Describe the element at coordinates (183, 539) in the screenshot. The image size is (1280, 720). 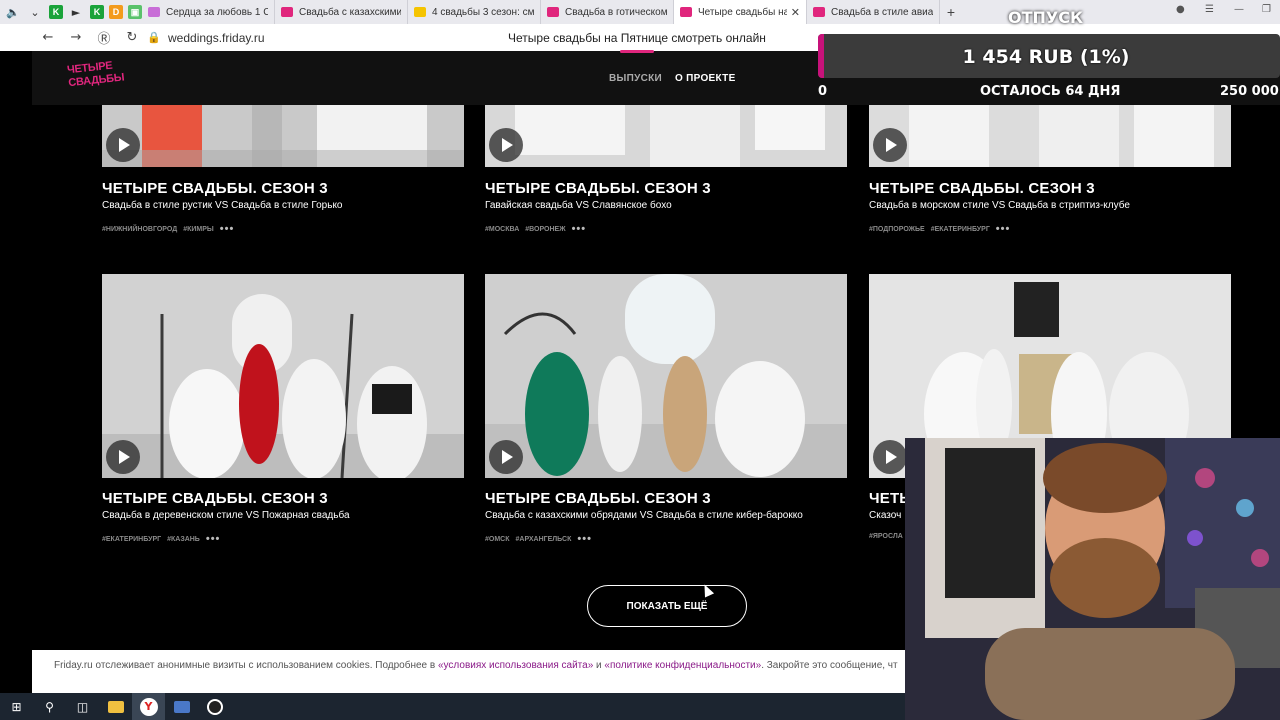
I see `tag-link: #КАЗАНЬ` at that location.